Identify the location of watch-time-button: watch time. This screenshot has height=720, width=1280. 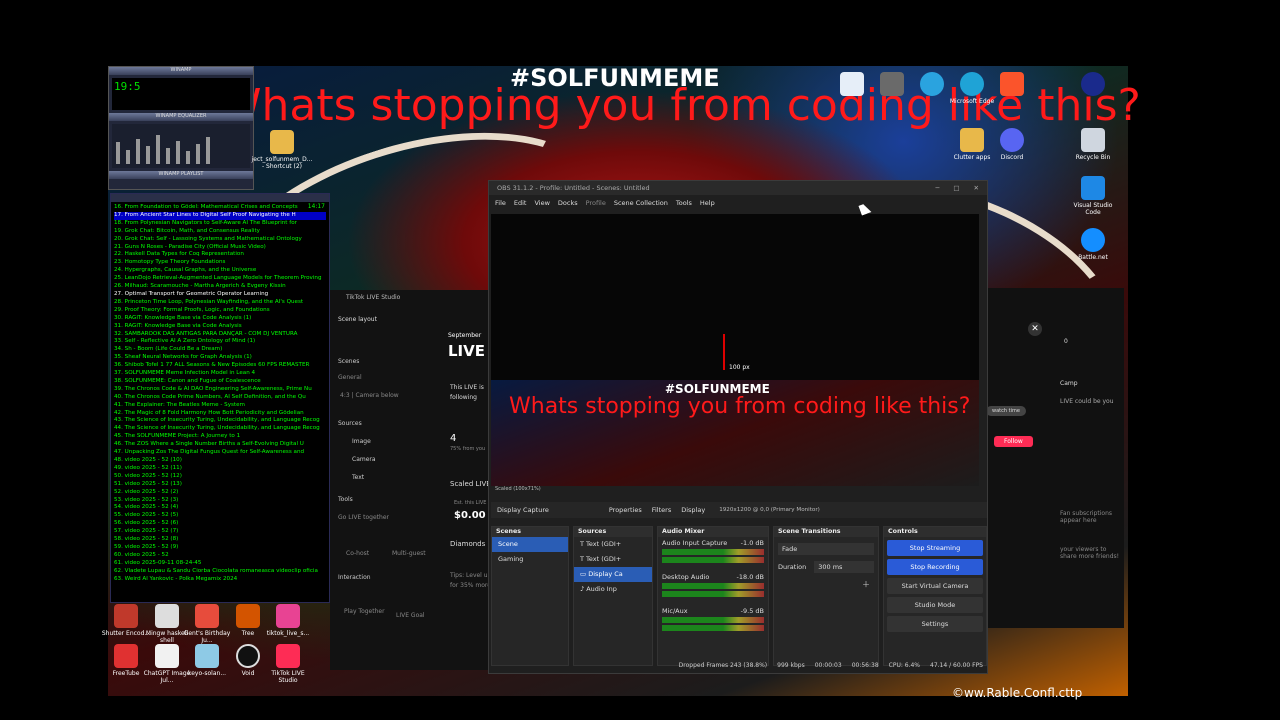
(1006, 411).